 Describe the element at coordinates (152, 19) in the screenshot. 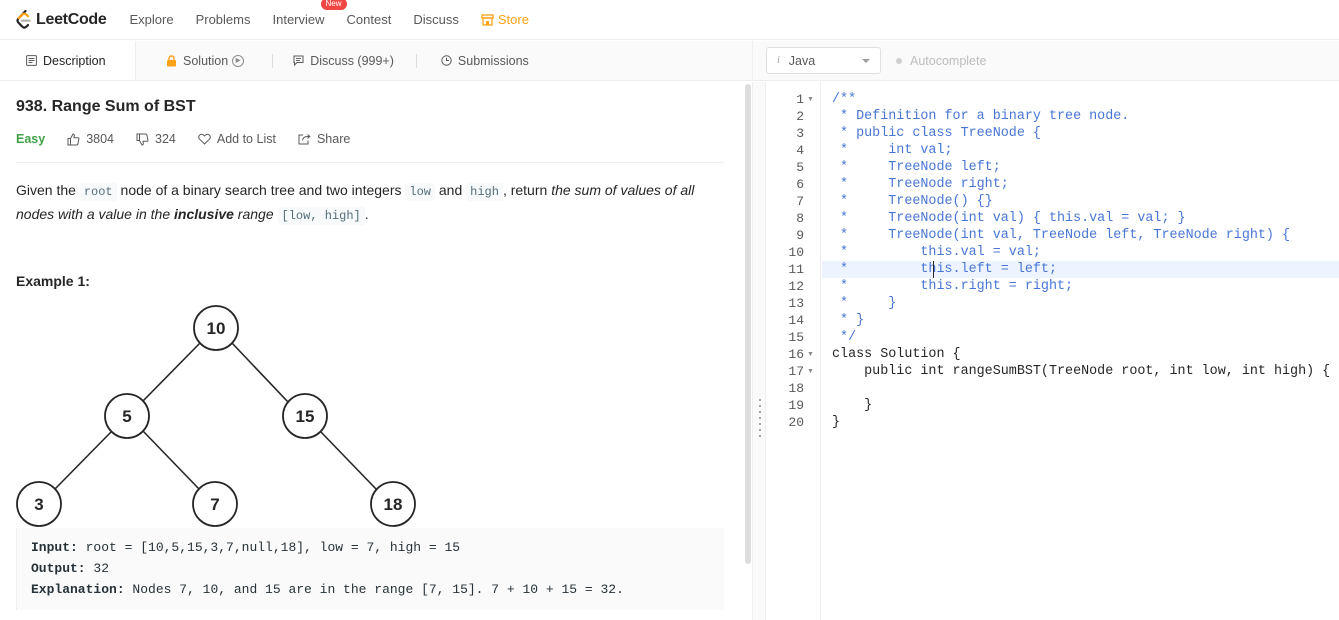

I see `nav-explore: Explore` at that location.